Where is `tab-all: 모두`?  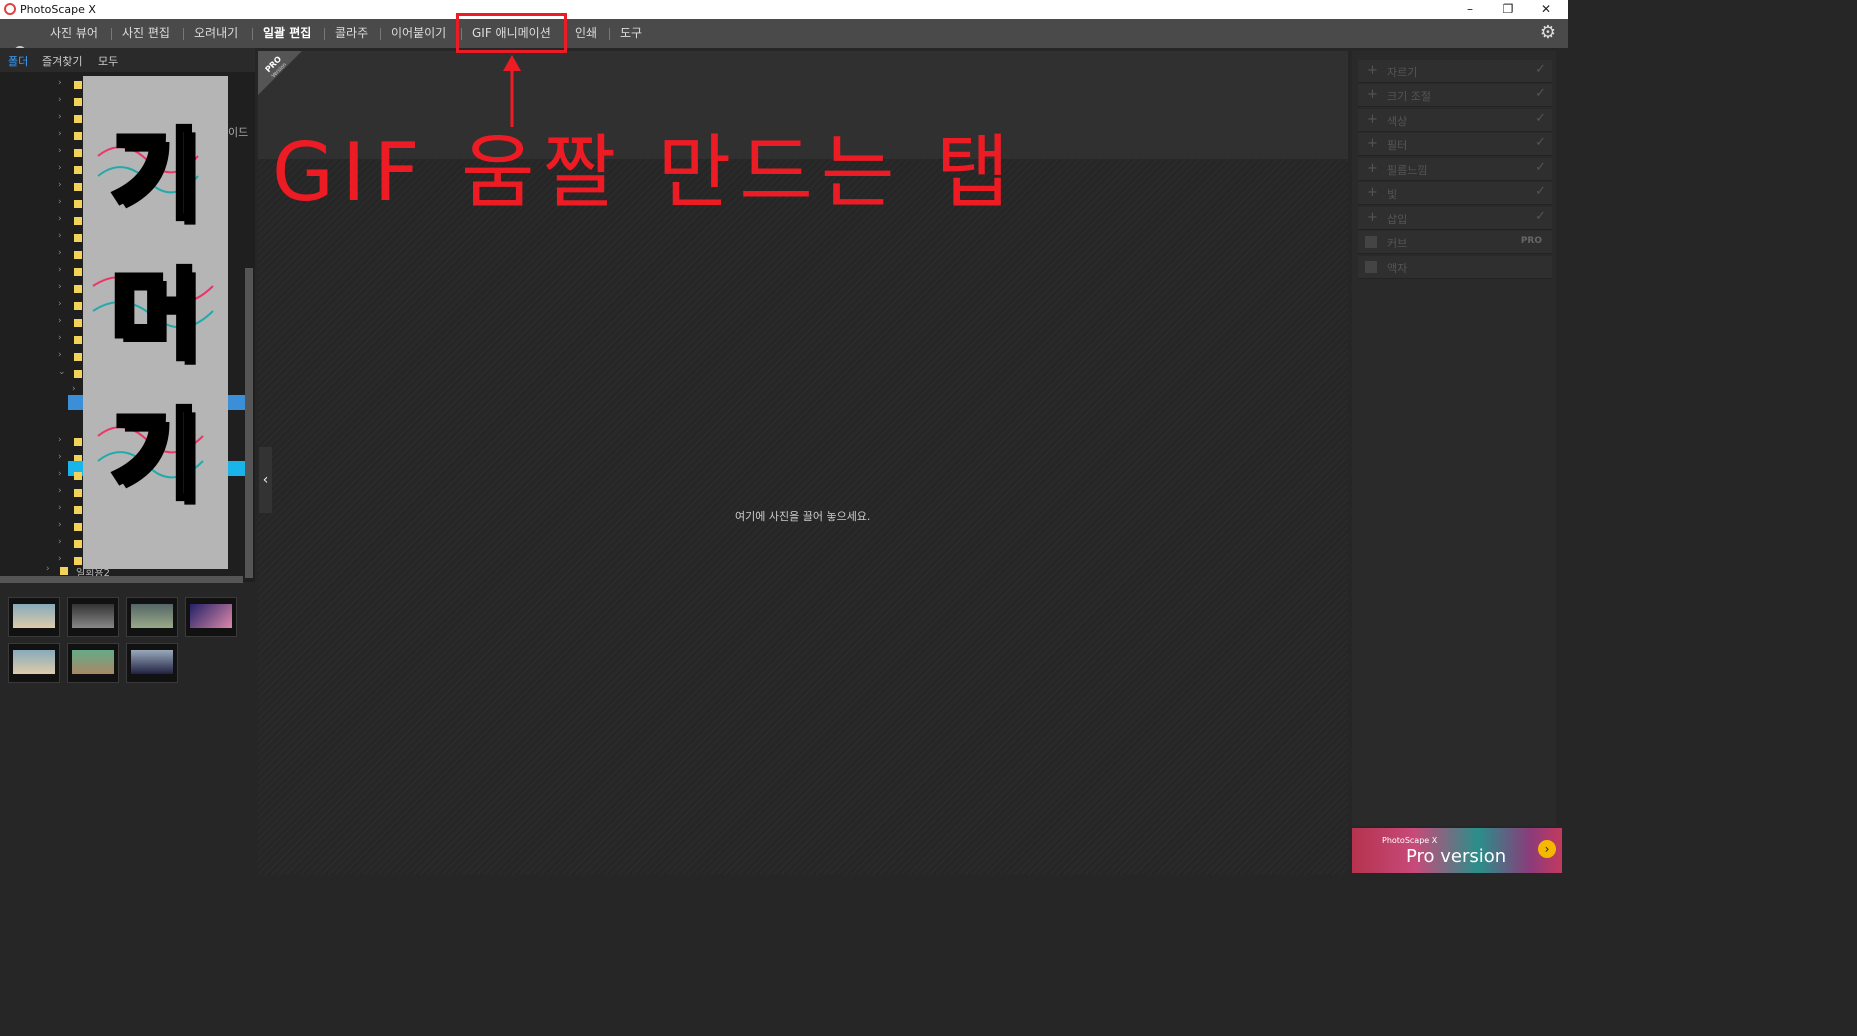
tab-all: 모두 is located at coordinates (108, 61).